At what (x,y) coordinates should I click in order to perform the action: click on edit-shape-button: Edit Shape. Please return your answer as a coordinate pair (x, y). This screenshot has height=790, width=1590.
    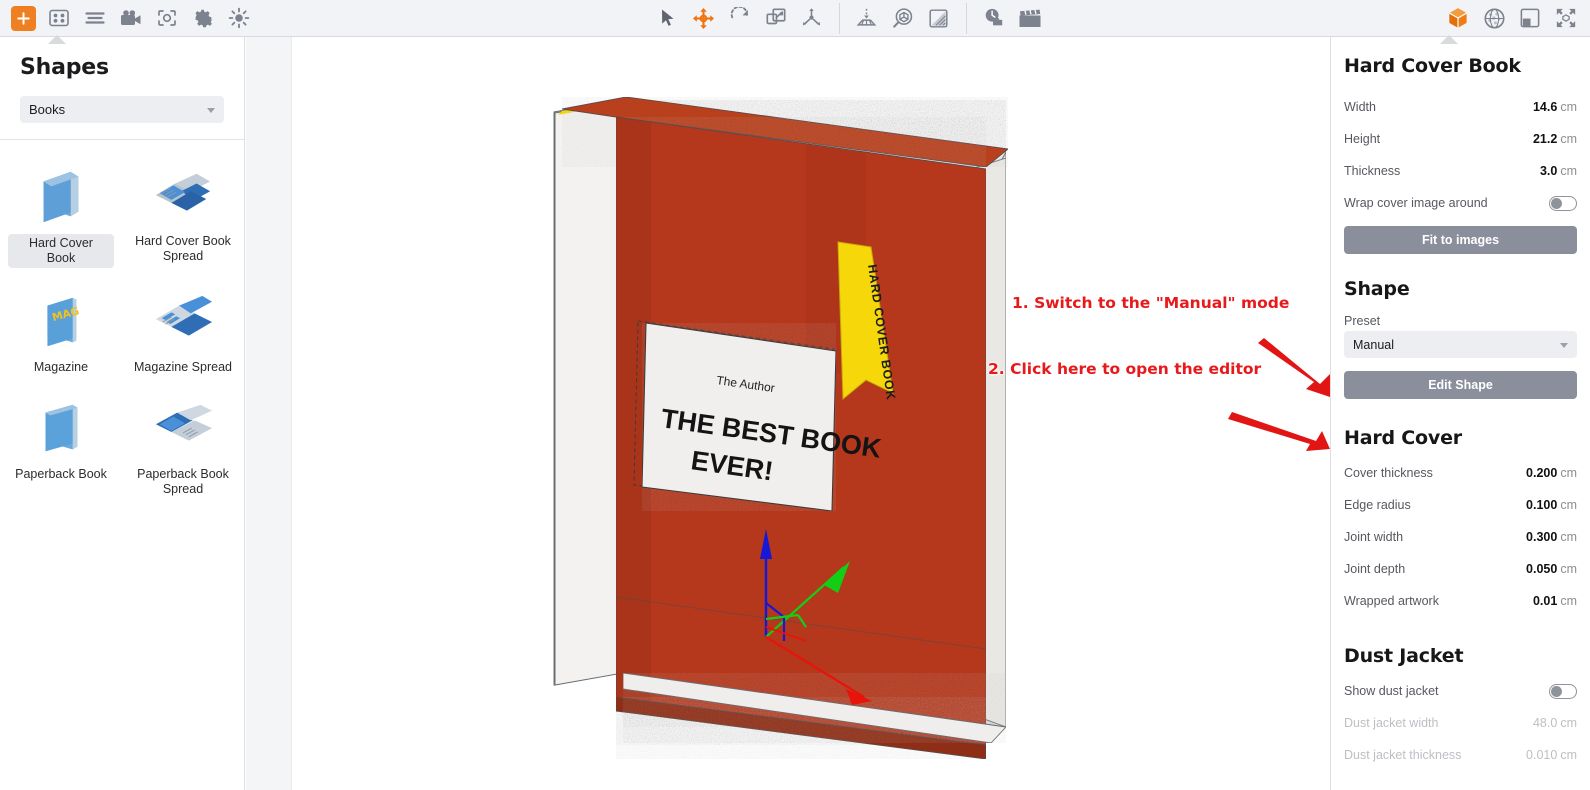
    Looking at the image, I should click on (1460, 385).